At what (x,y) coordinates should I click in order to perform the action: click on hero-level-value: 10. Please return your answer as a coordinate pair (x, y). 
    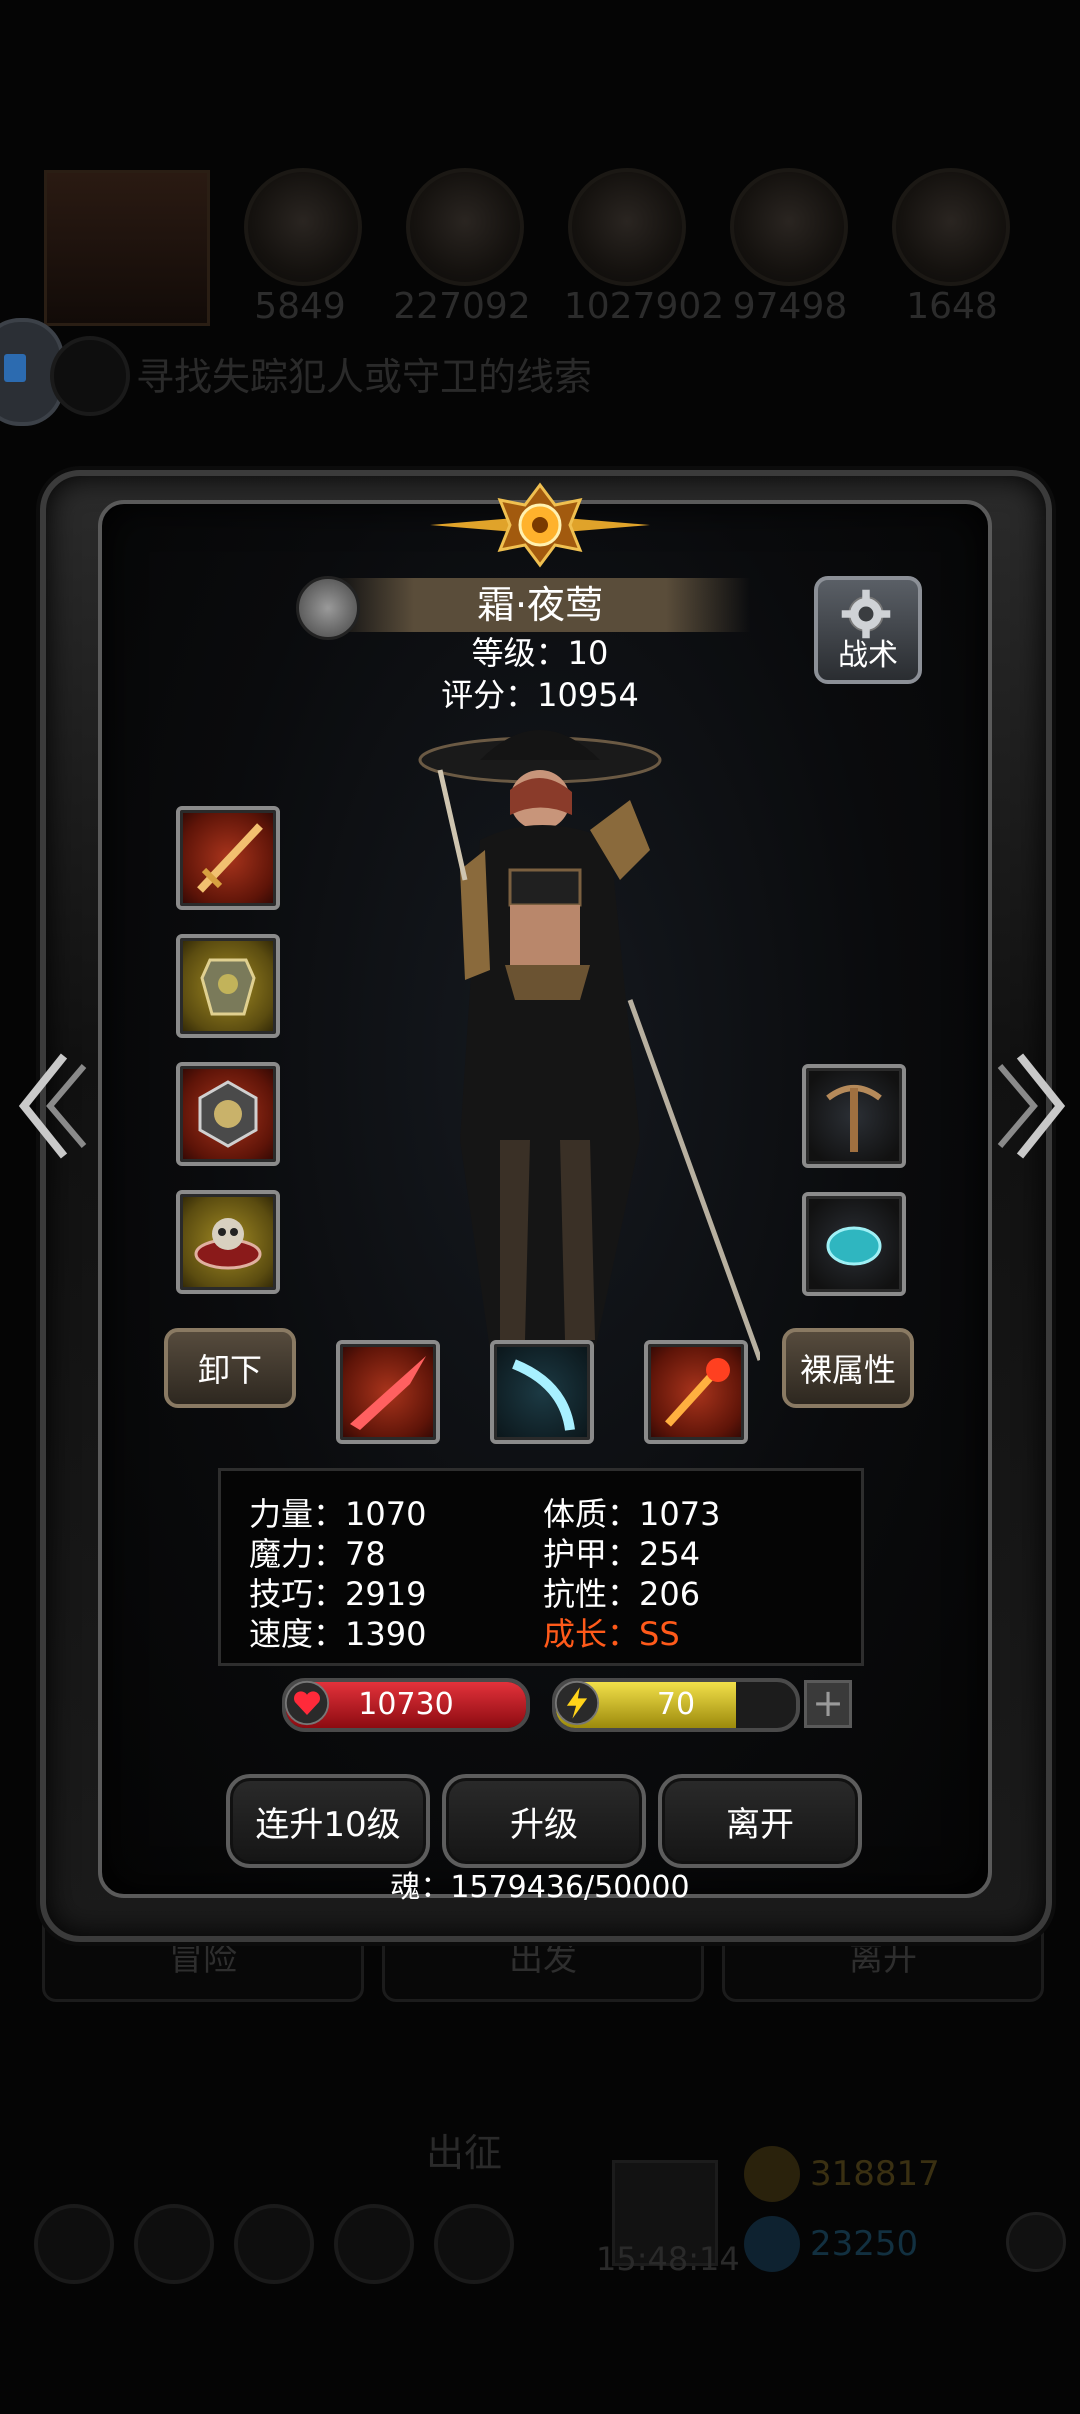
    Looking at the image, I should click on (588, 653).